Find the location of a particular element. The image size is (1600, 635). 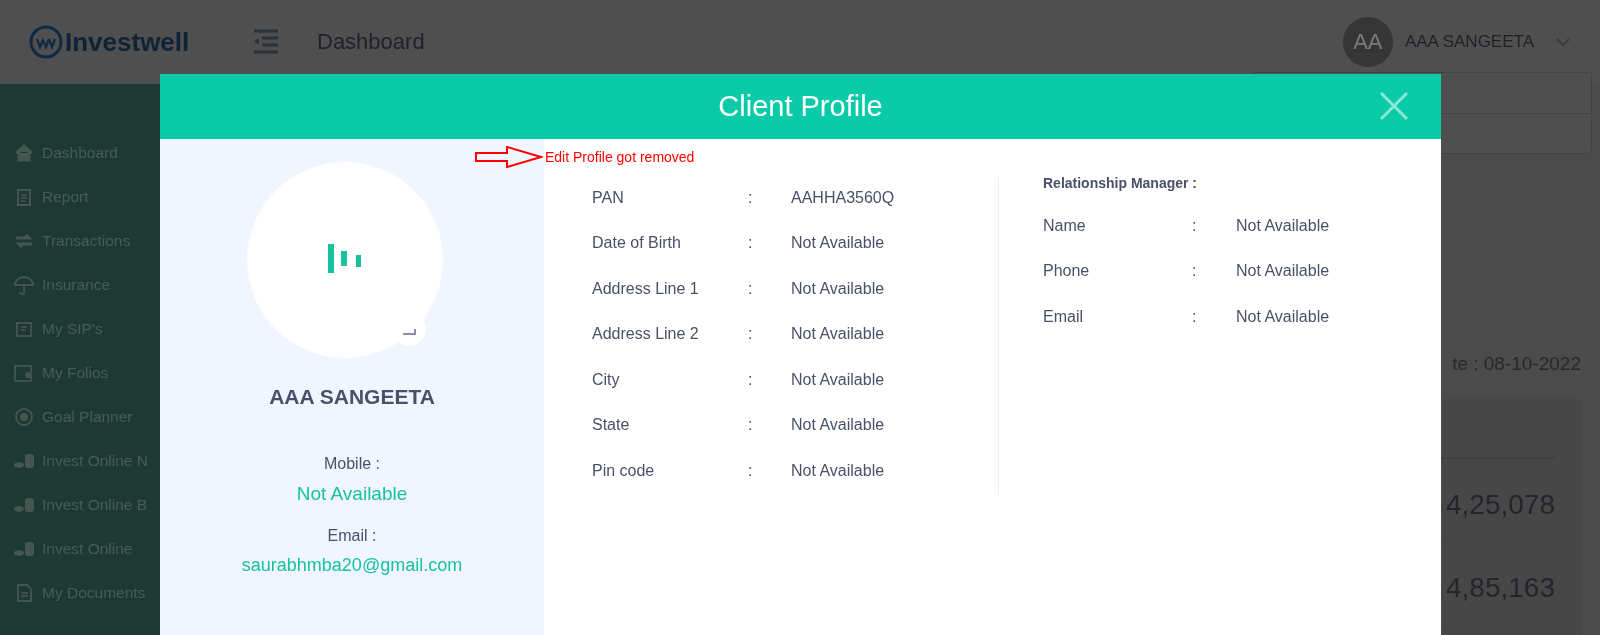

arrows-icon is located at coordinates (24, 241).